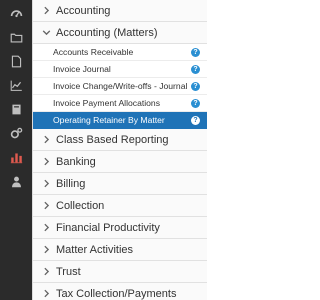 This screenshot has height=300, width=320. What do you see at coordinates (120, 206) in the screenshot?
I see `category-collection: Collection` at bounding box center [120, 206].